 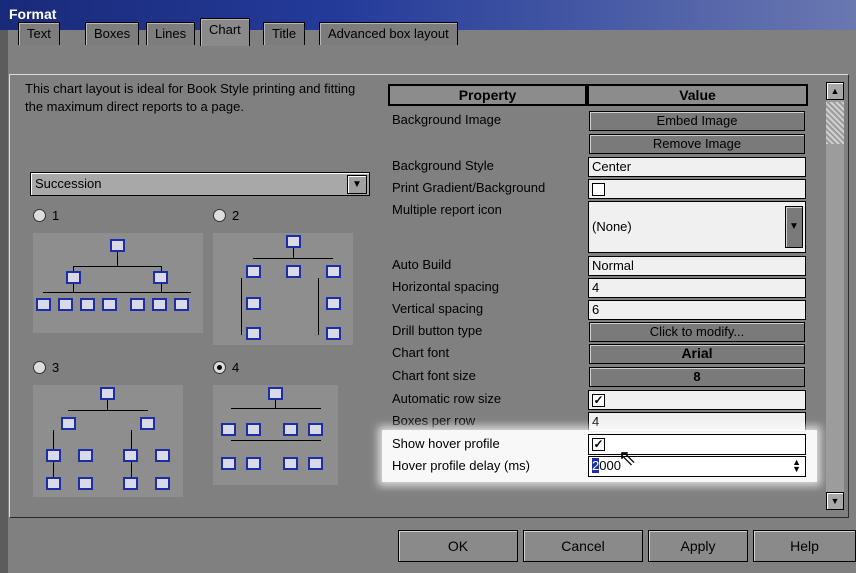 What do you see at coordinates (612, 226) in the screenshot?
I see `multiple-report-icon-value: (None)` at bounding box center [612, 226].